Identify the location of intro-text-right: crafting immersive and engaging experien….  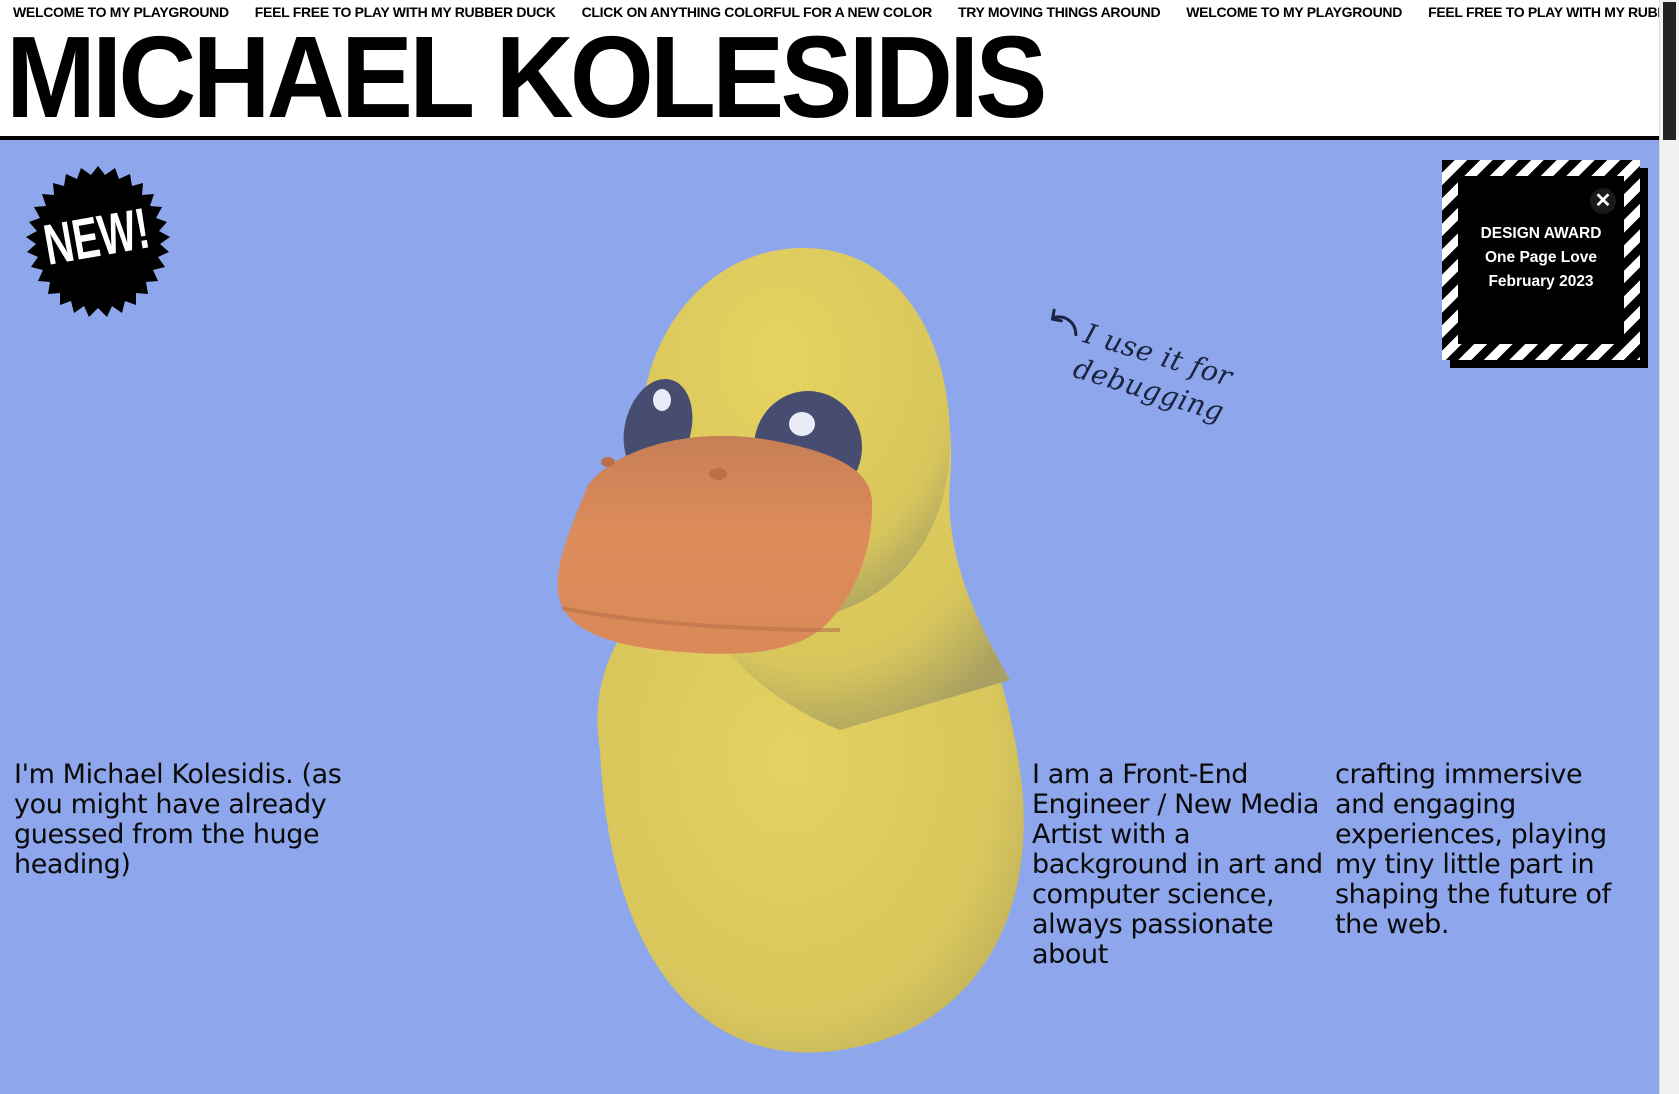
(1473, 849).